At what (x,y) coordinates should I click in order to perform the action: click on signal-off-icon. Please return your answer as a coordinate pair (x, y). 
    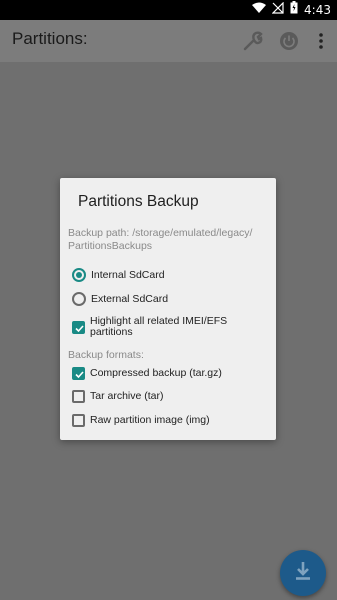
    Looking at the image, I should click on (277, 10).